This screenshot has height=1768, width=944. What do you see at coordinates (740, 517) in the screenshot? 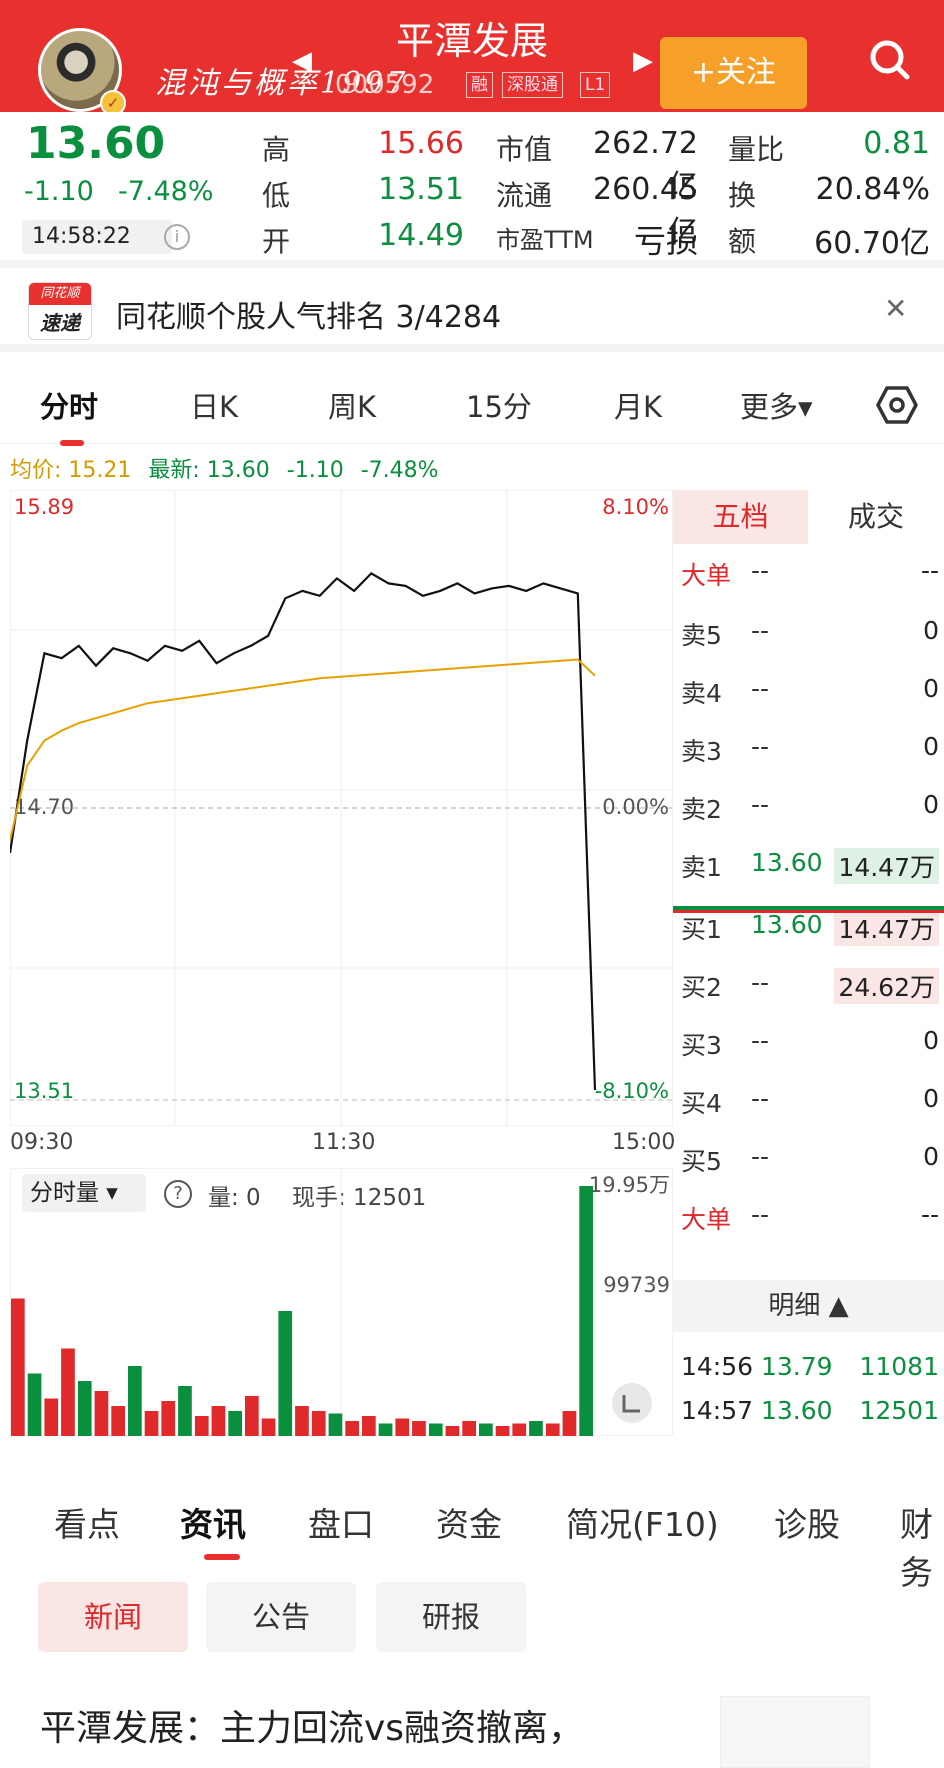
I see `tab-five-levels: 五档` at bounding box center [740, 517].